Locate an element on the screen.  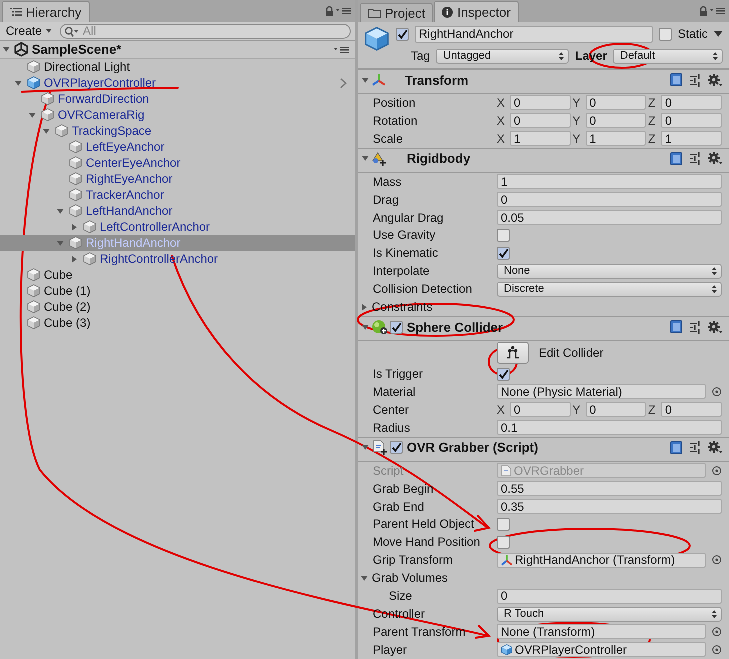
tree-item: RightEyeAnchor is located at coordinates (177, 179).